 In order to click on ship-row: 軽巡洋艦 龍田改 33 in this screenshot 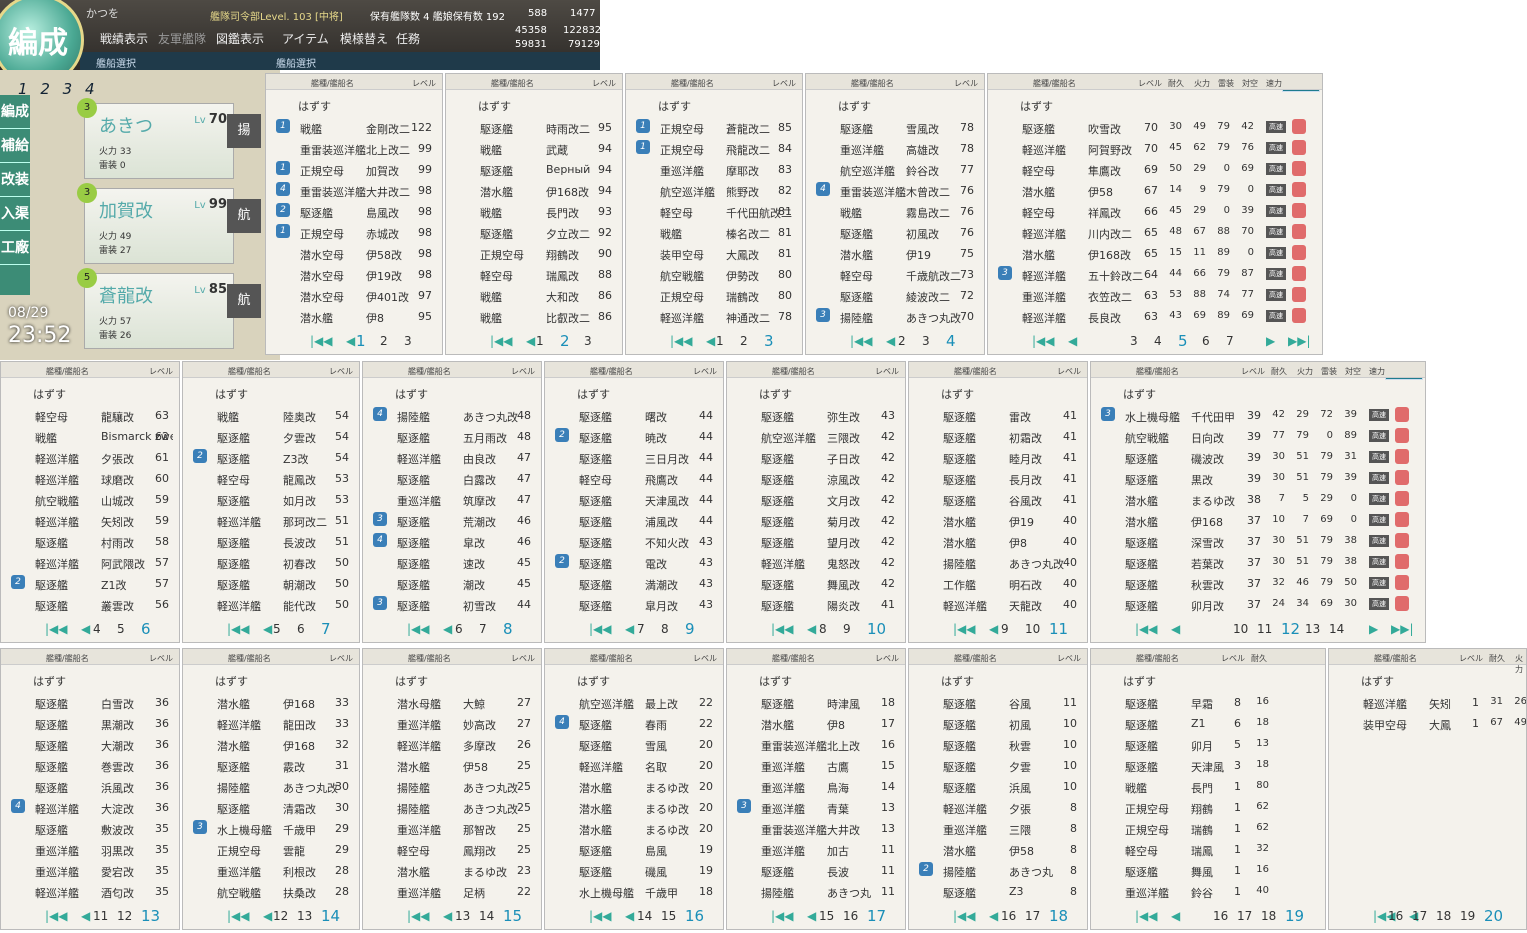, I will do `click(271, 723)`.